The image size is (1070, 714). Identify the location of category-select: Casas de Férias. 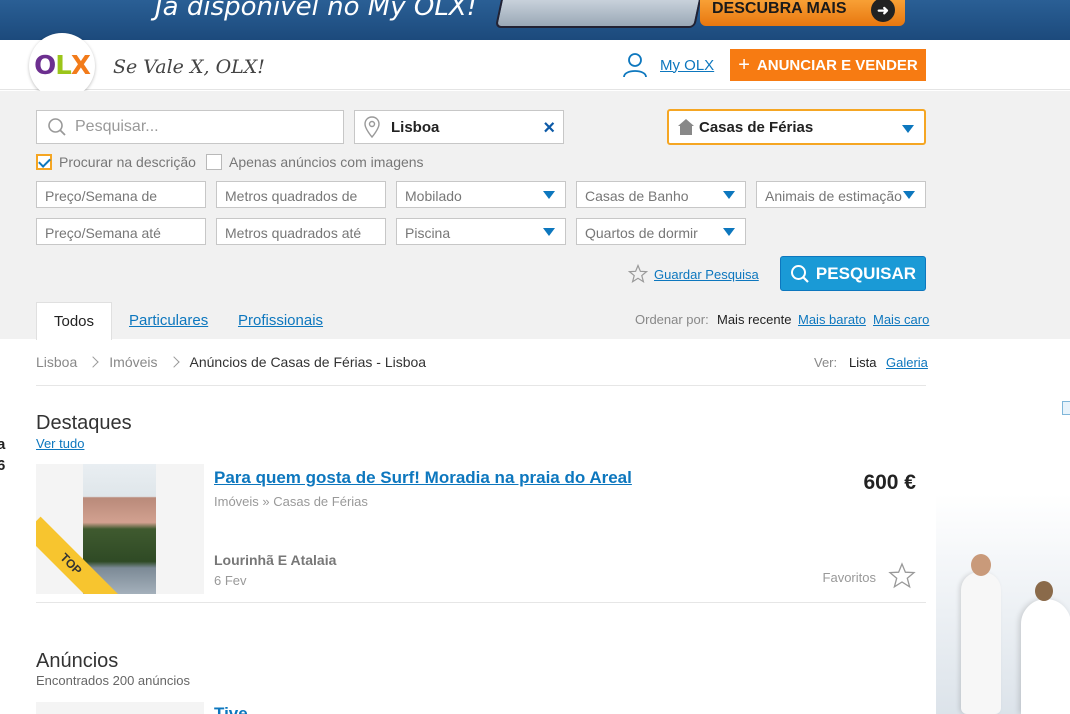
(796, 127).